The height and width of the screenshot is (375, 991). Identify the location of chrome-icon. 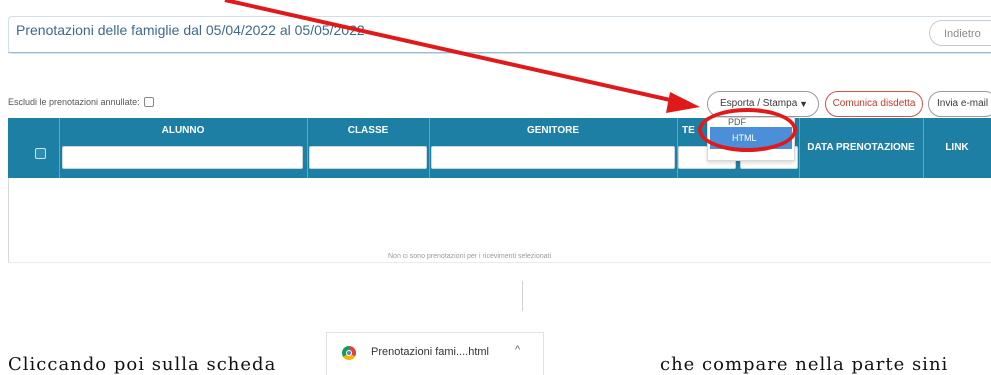
(349, 353).